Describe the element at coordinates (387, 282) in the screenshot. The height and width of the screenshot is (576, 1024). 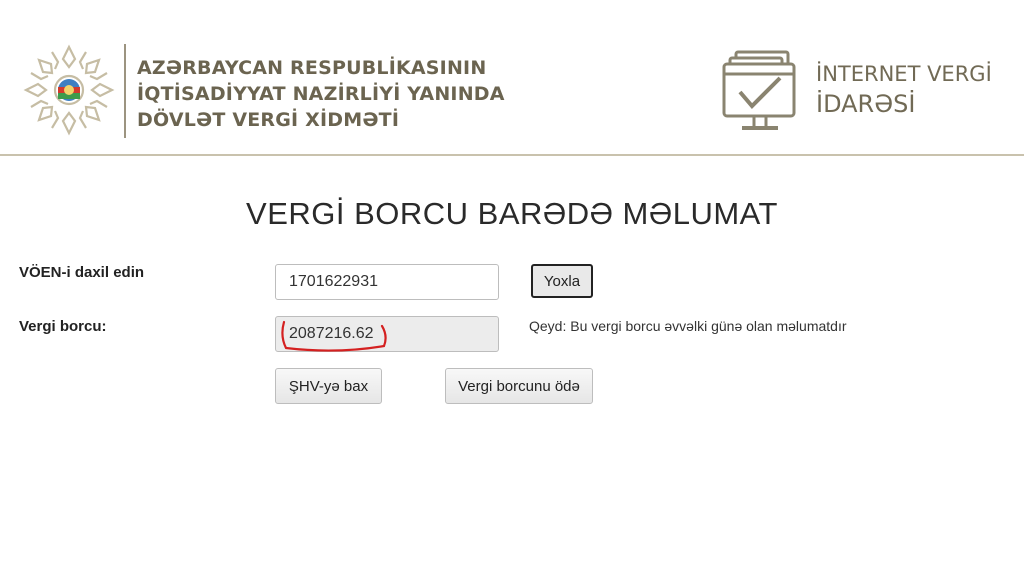
I see `voen-input` at that location.